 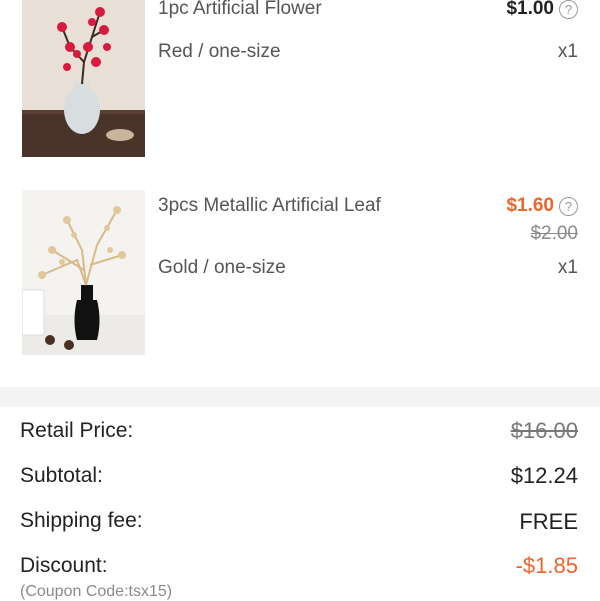 What do you see at coordinates (61, 475) in the screenshot?
I see `subtotal-label: Subtotal:` at bounding box center [61, 475].